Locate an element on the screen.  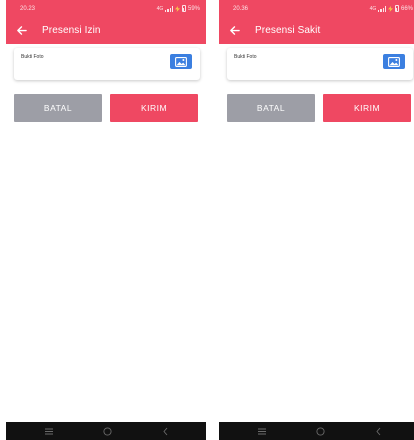
status-icons: 4G 66% is located at coordinates (391, 8).